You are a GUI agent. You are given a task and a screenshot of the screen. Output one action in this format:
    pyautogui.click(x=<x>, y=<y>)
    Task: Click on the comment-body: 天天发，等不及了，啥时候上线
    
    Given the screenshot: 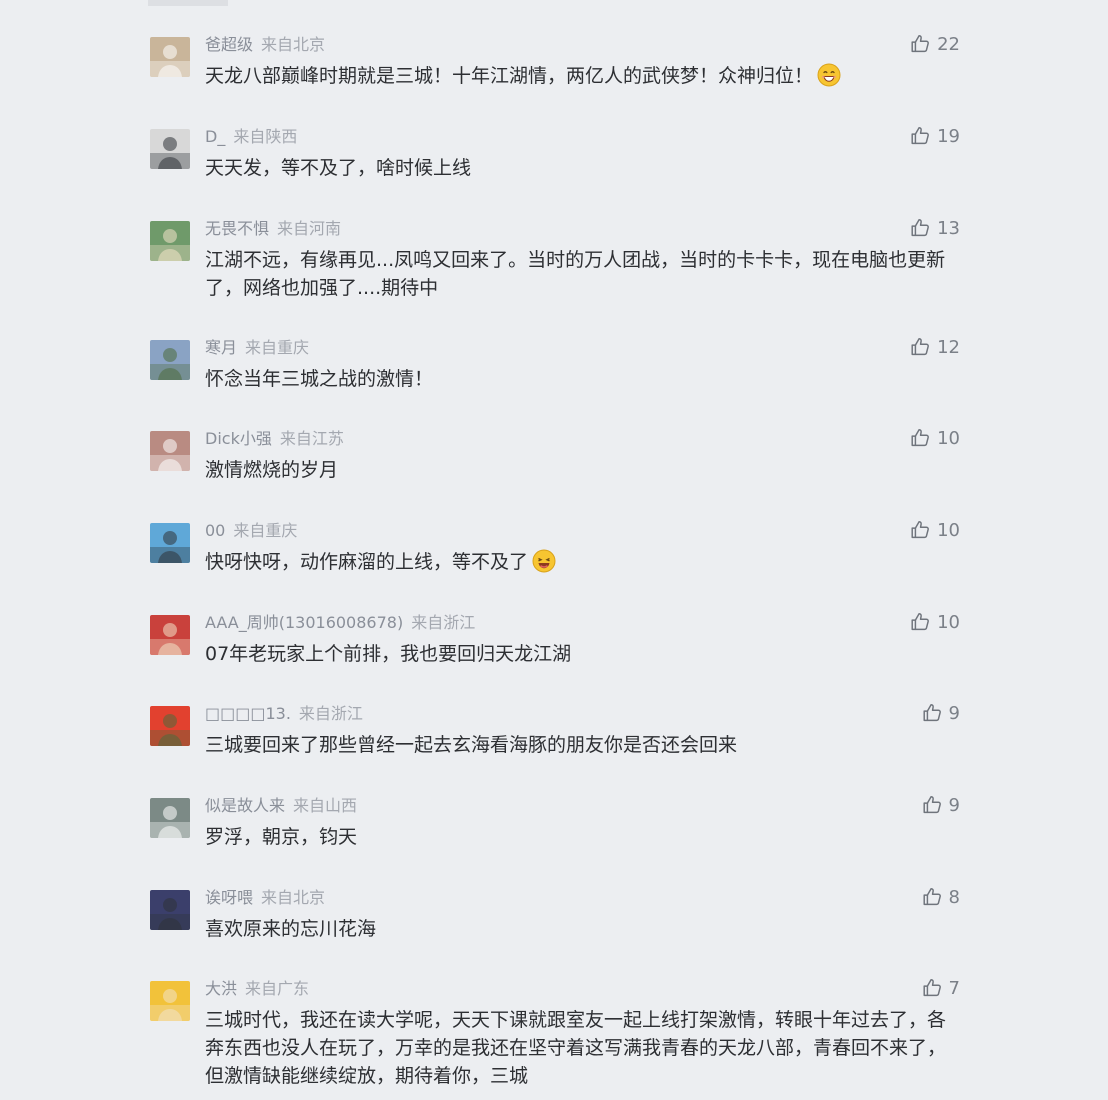 What is the action you would take?
    pyautogui.click(x=338, y=168)
    